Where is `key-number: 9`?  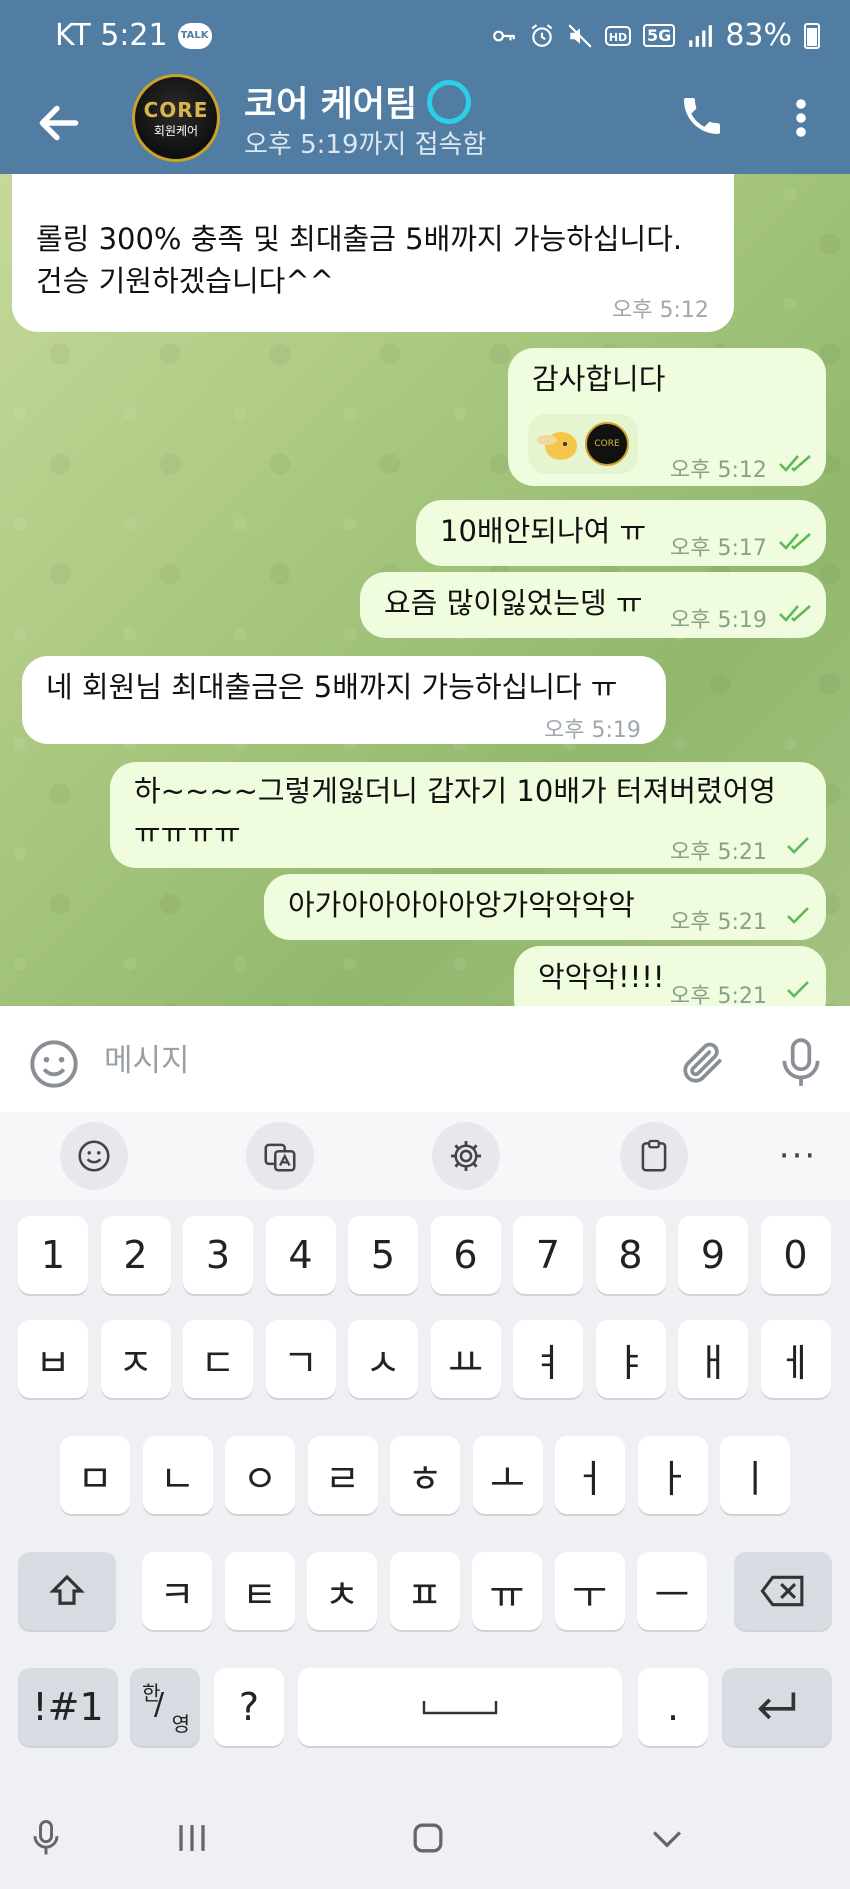
key-number: 9 is located at coordinates (713, 1255).